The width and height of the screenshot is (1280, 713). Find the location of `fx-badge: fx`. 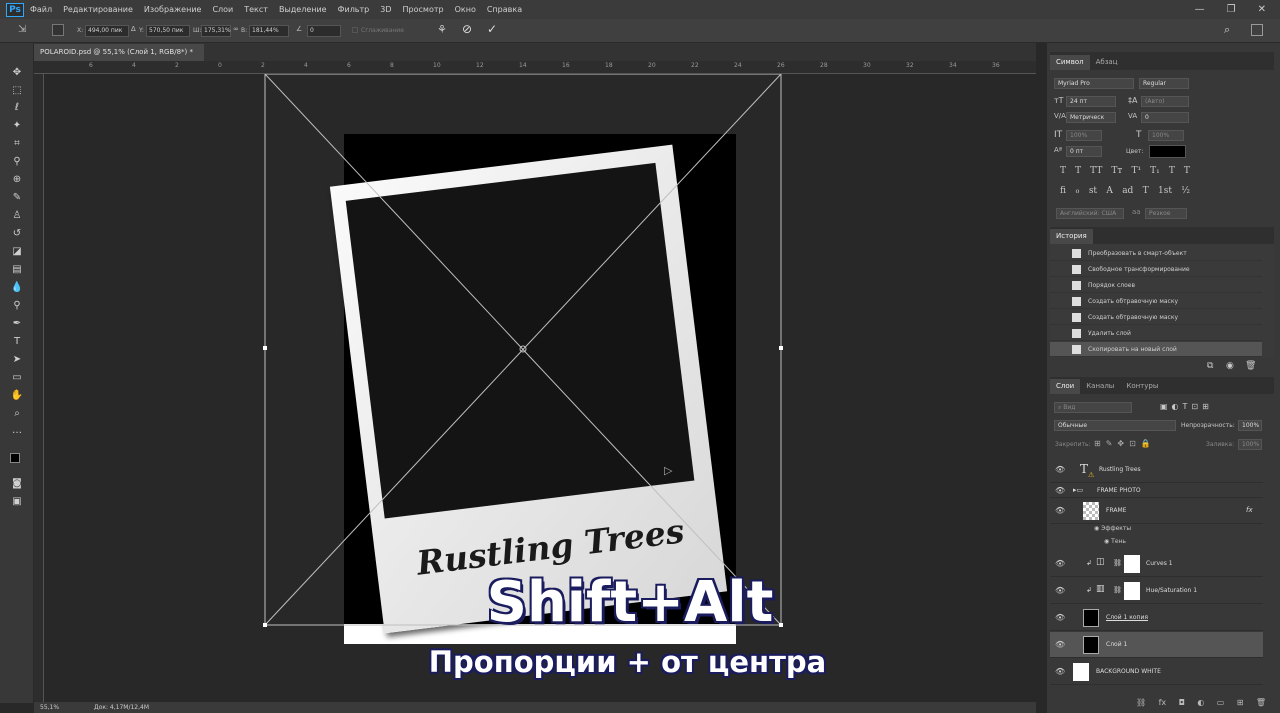

fx-badge: fx is located at coordinates (1249, 510).